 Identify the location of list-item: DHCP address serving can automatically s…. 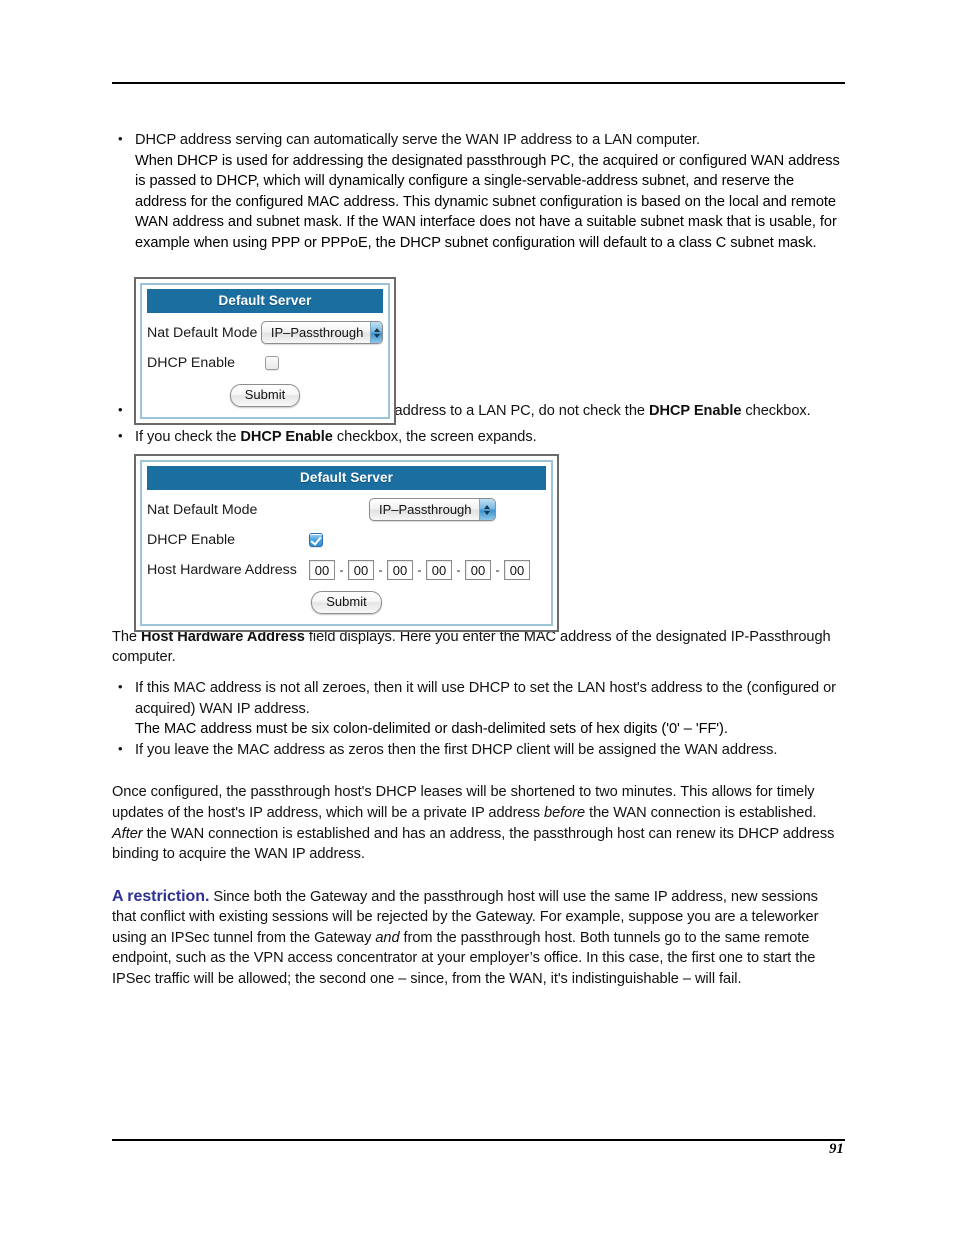
(478, 140).